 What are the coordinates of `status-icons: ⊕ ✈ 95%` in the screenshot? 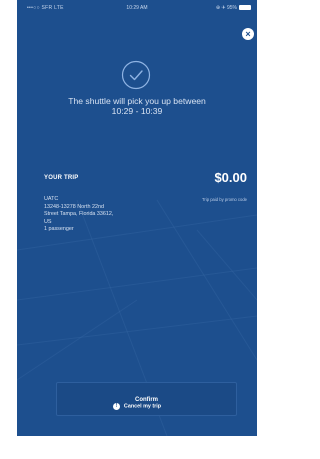 It's located at (226, 8).